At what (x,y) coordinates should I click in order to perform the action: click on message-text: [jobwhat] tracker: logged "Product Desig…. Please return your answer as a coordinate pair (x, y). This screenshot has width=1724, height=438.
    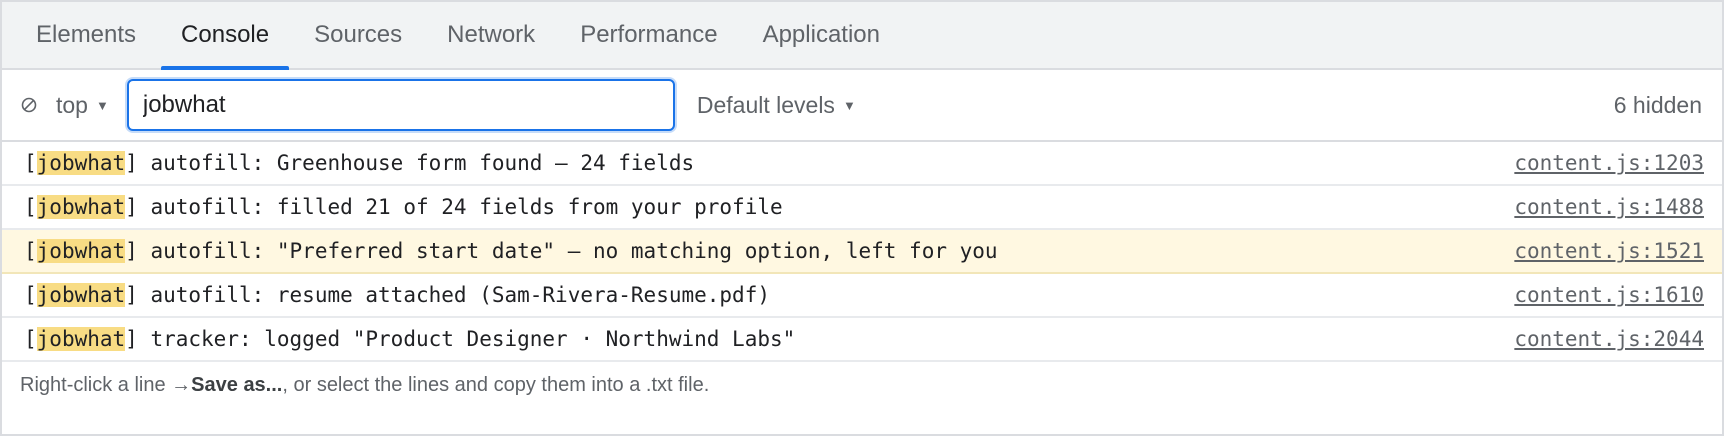
    Looking at the image, I should click on (410, 339).